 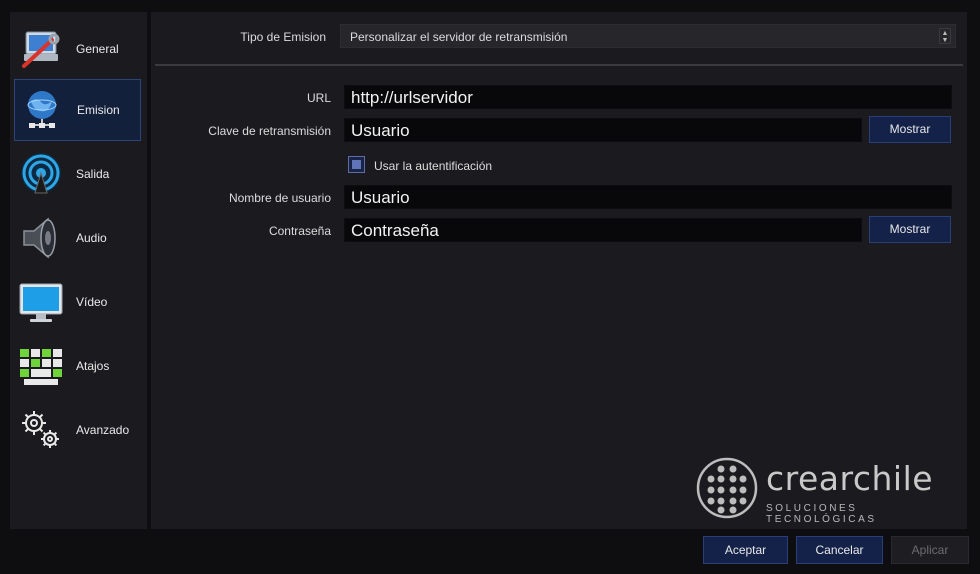 I want to click on sidebar-item-atajos: Atajos, so click(x=77, y=366).